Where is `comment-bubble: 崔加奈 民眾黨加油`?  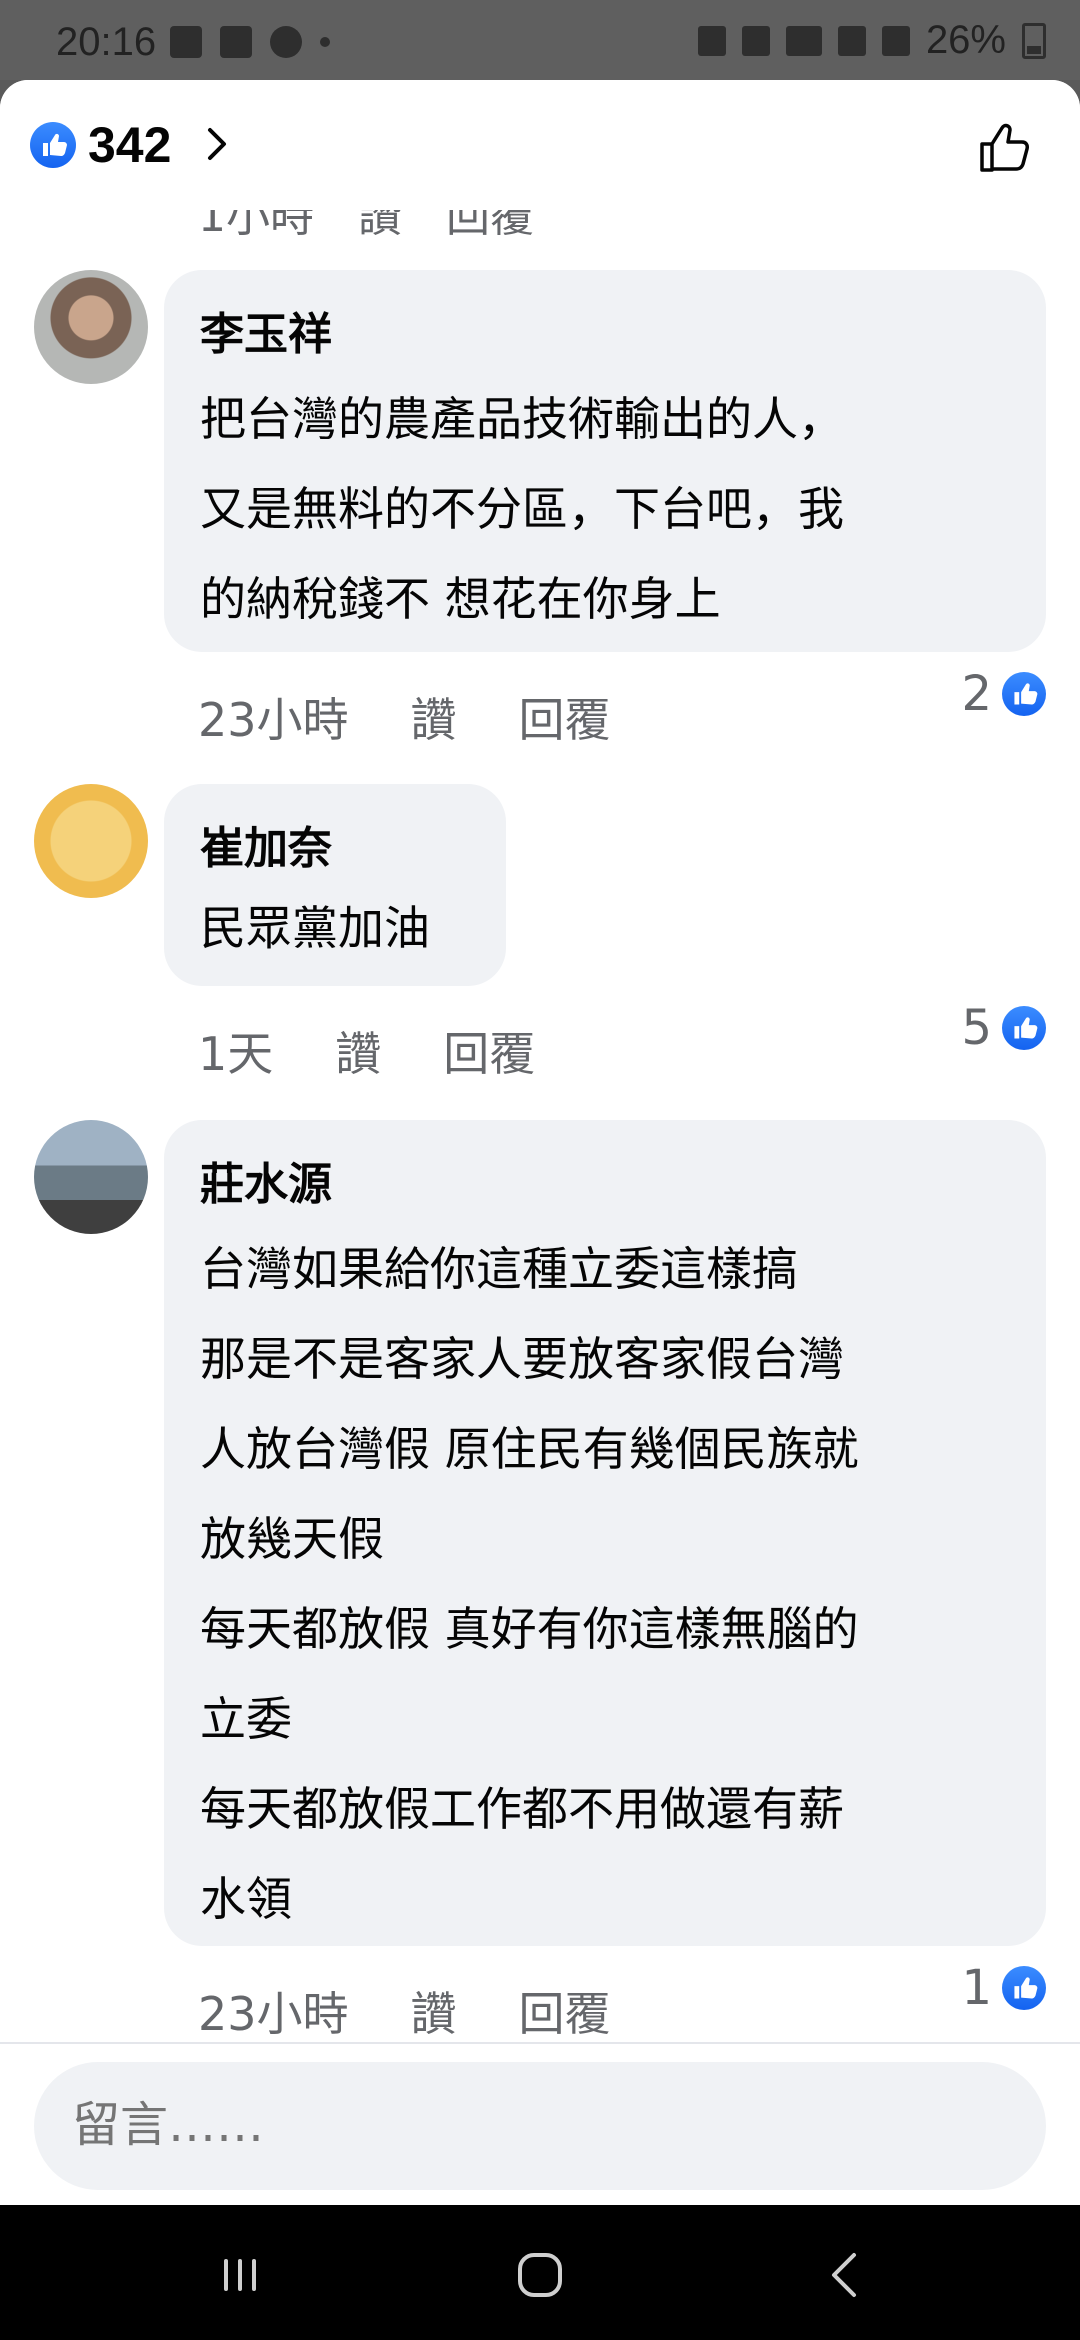
comment-bubble: 崔加奈 民眾黨加油 is located at coordinates (335, 885).